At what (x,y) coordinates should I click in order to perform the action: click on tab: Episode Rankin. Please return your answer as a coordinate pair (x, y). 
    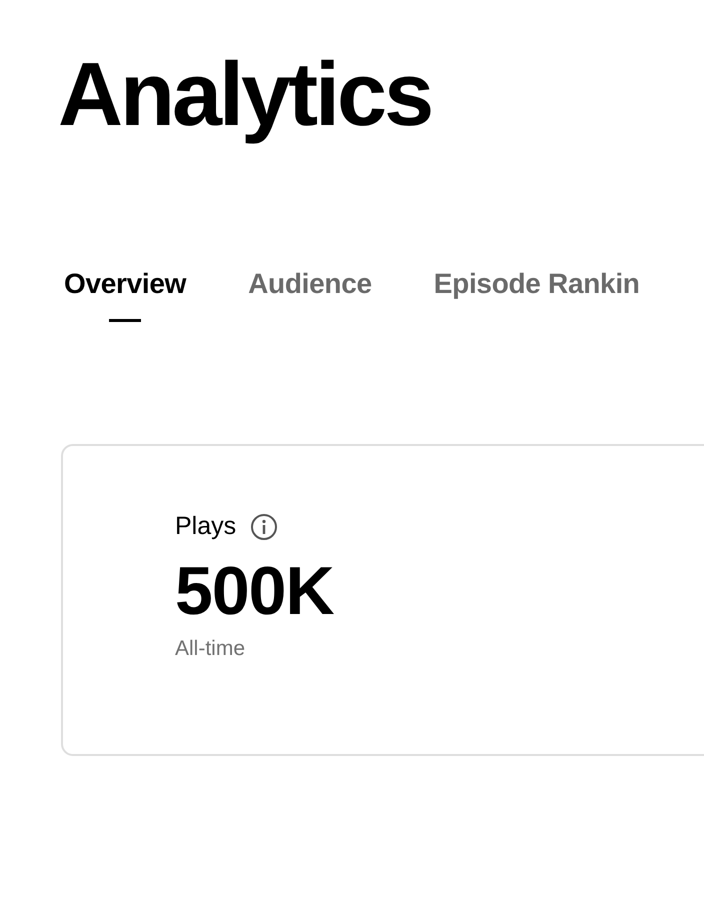
    Looking at the image, I should click on (537, 295).